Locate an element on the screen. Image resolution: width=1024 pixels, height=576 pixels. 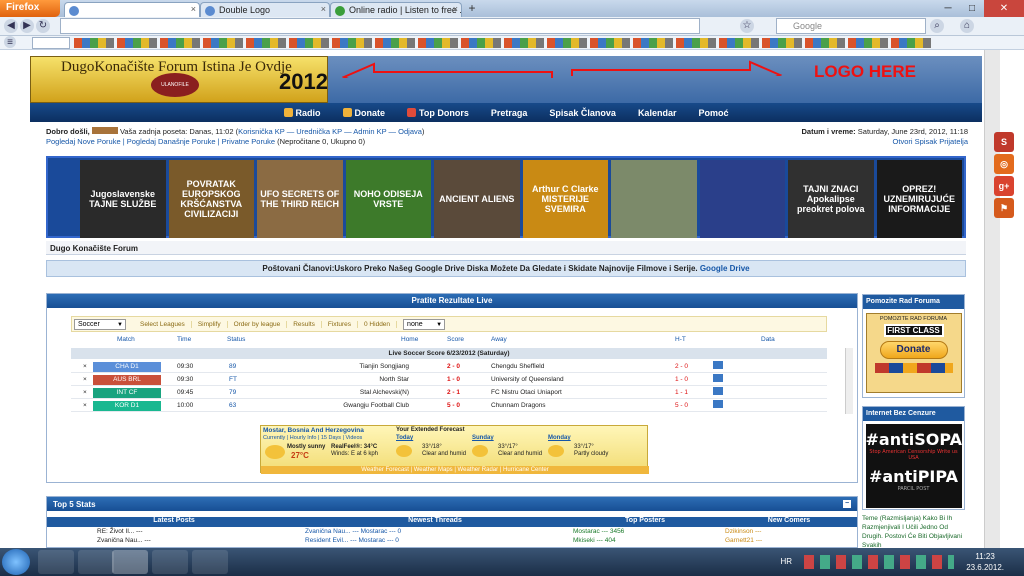
username is located at coordinates (104, 130).